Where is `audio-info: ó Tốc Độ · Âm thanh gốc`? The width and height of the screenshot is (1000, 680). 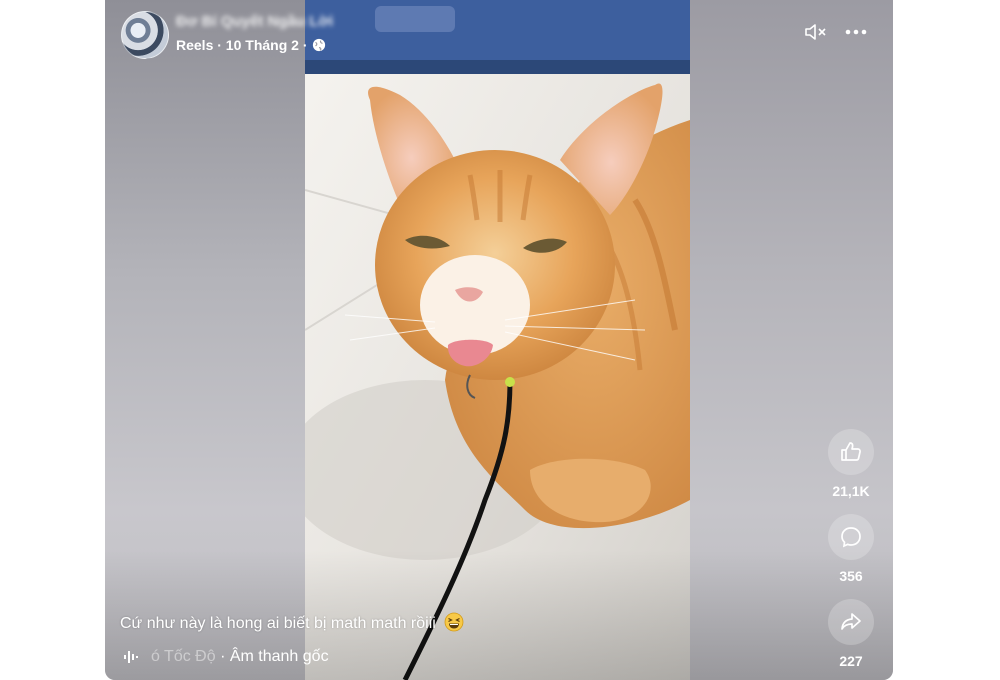 audio-info: ó Tốc Độ · Âm thanh gốc is located at coordinates (226, 657).